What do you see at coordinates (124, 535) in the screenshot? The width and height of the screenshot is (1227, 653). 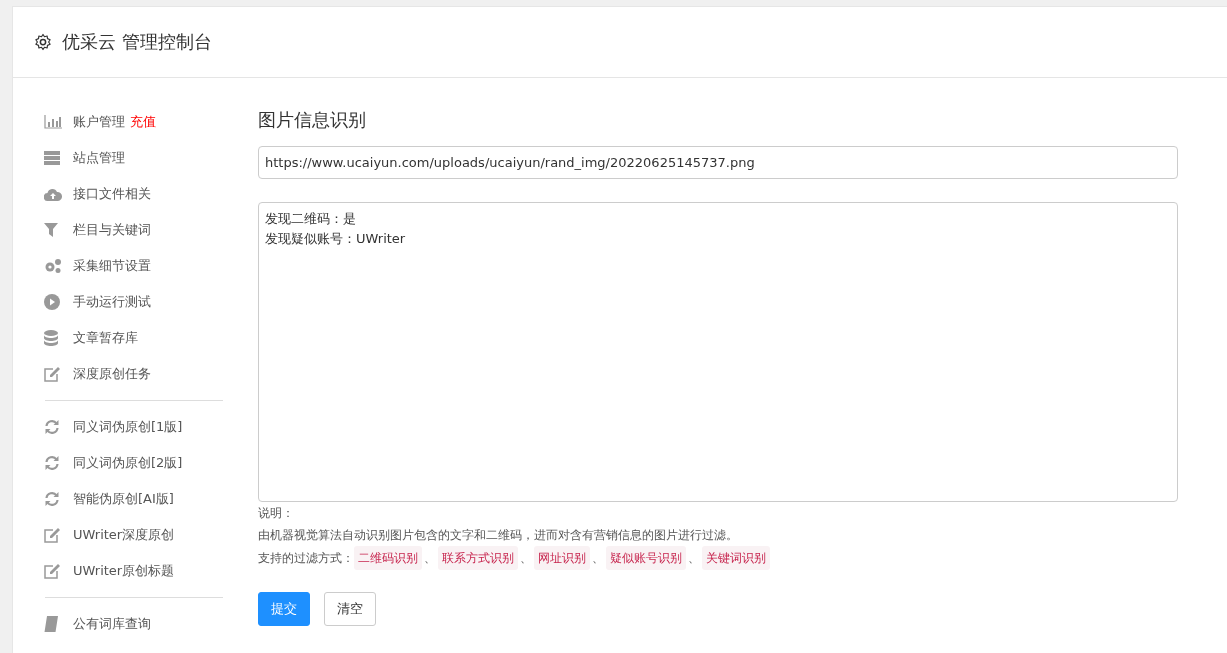 I see `sidebar-item: UWriter深度原创` at bounding box center [124, 535].